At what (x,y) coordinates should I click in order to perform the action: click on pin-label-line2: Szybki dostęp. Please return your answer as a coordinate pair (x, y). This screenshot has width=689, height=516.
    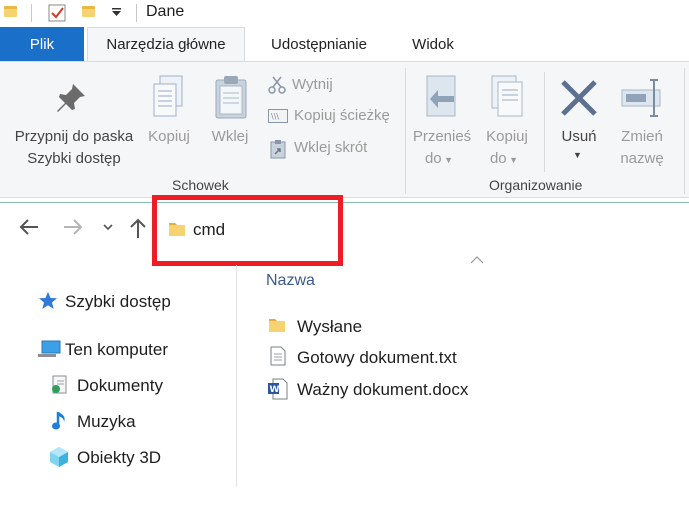
    Looking at the image, I should click on (74, 158).